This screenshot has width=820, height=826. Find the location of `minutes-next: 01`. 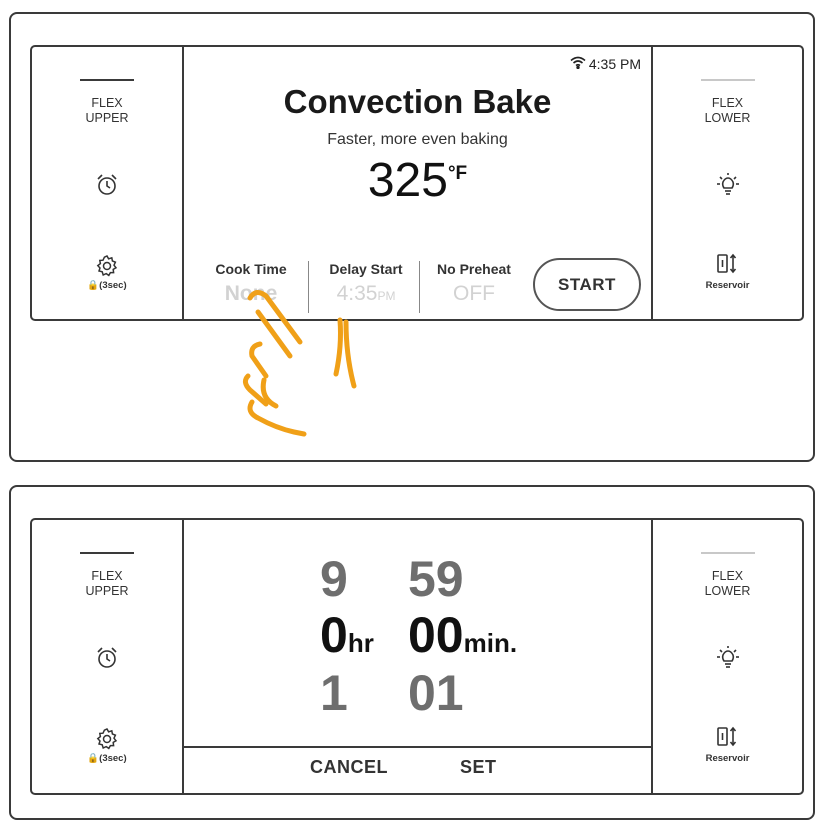

minutes-next: 01 is located at coordinates (436, 693).